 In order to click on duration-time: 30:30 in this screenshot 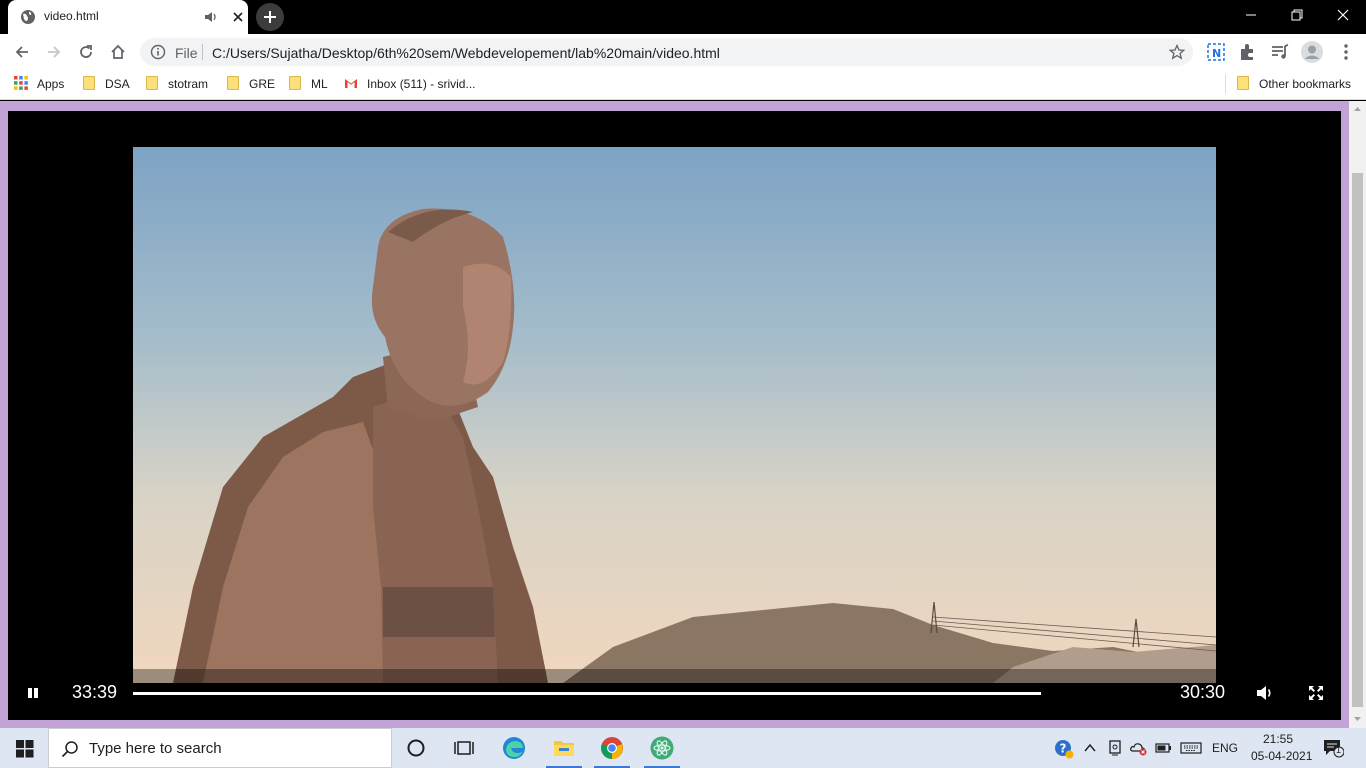, I will do `click(1203, 692)`.